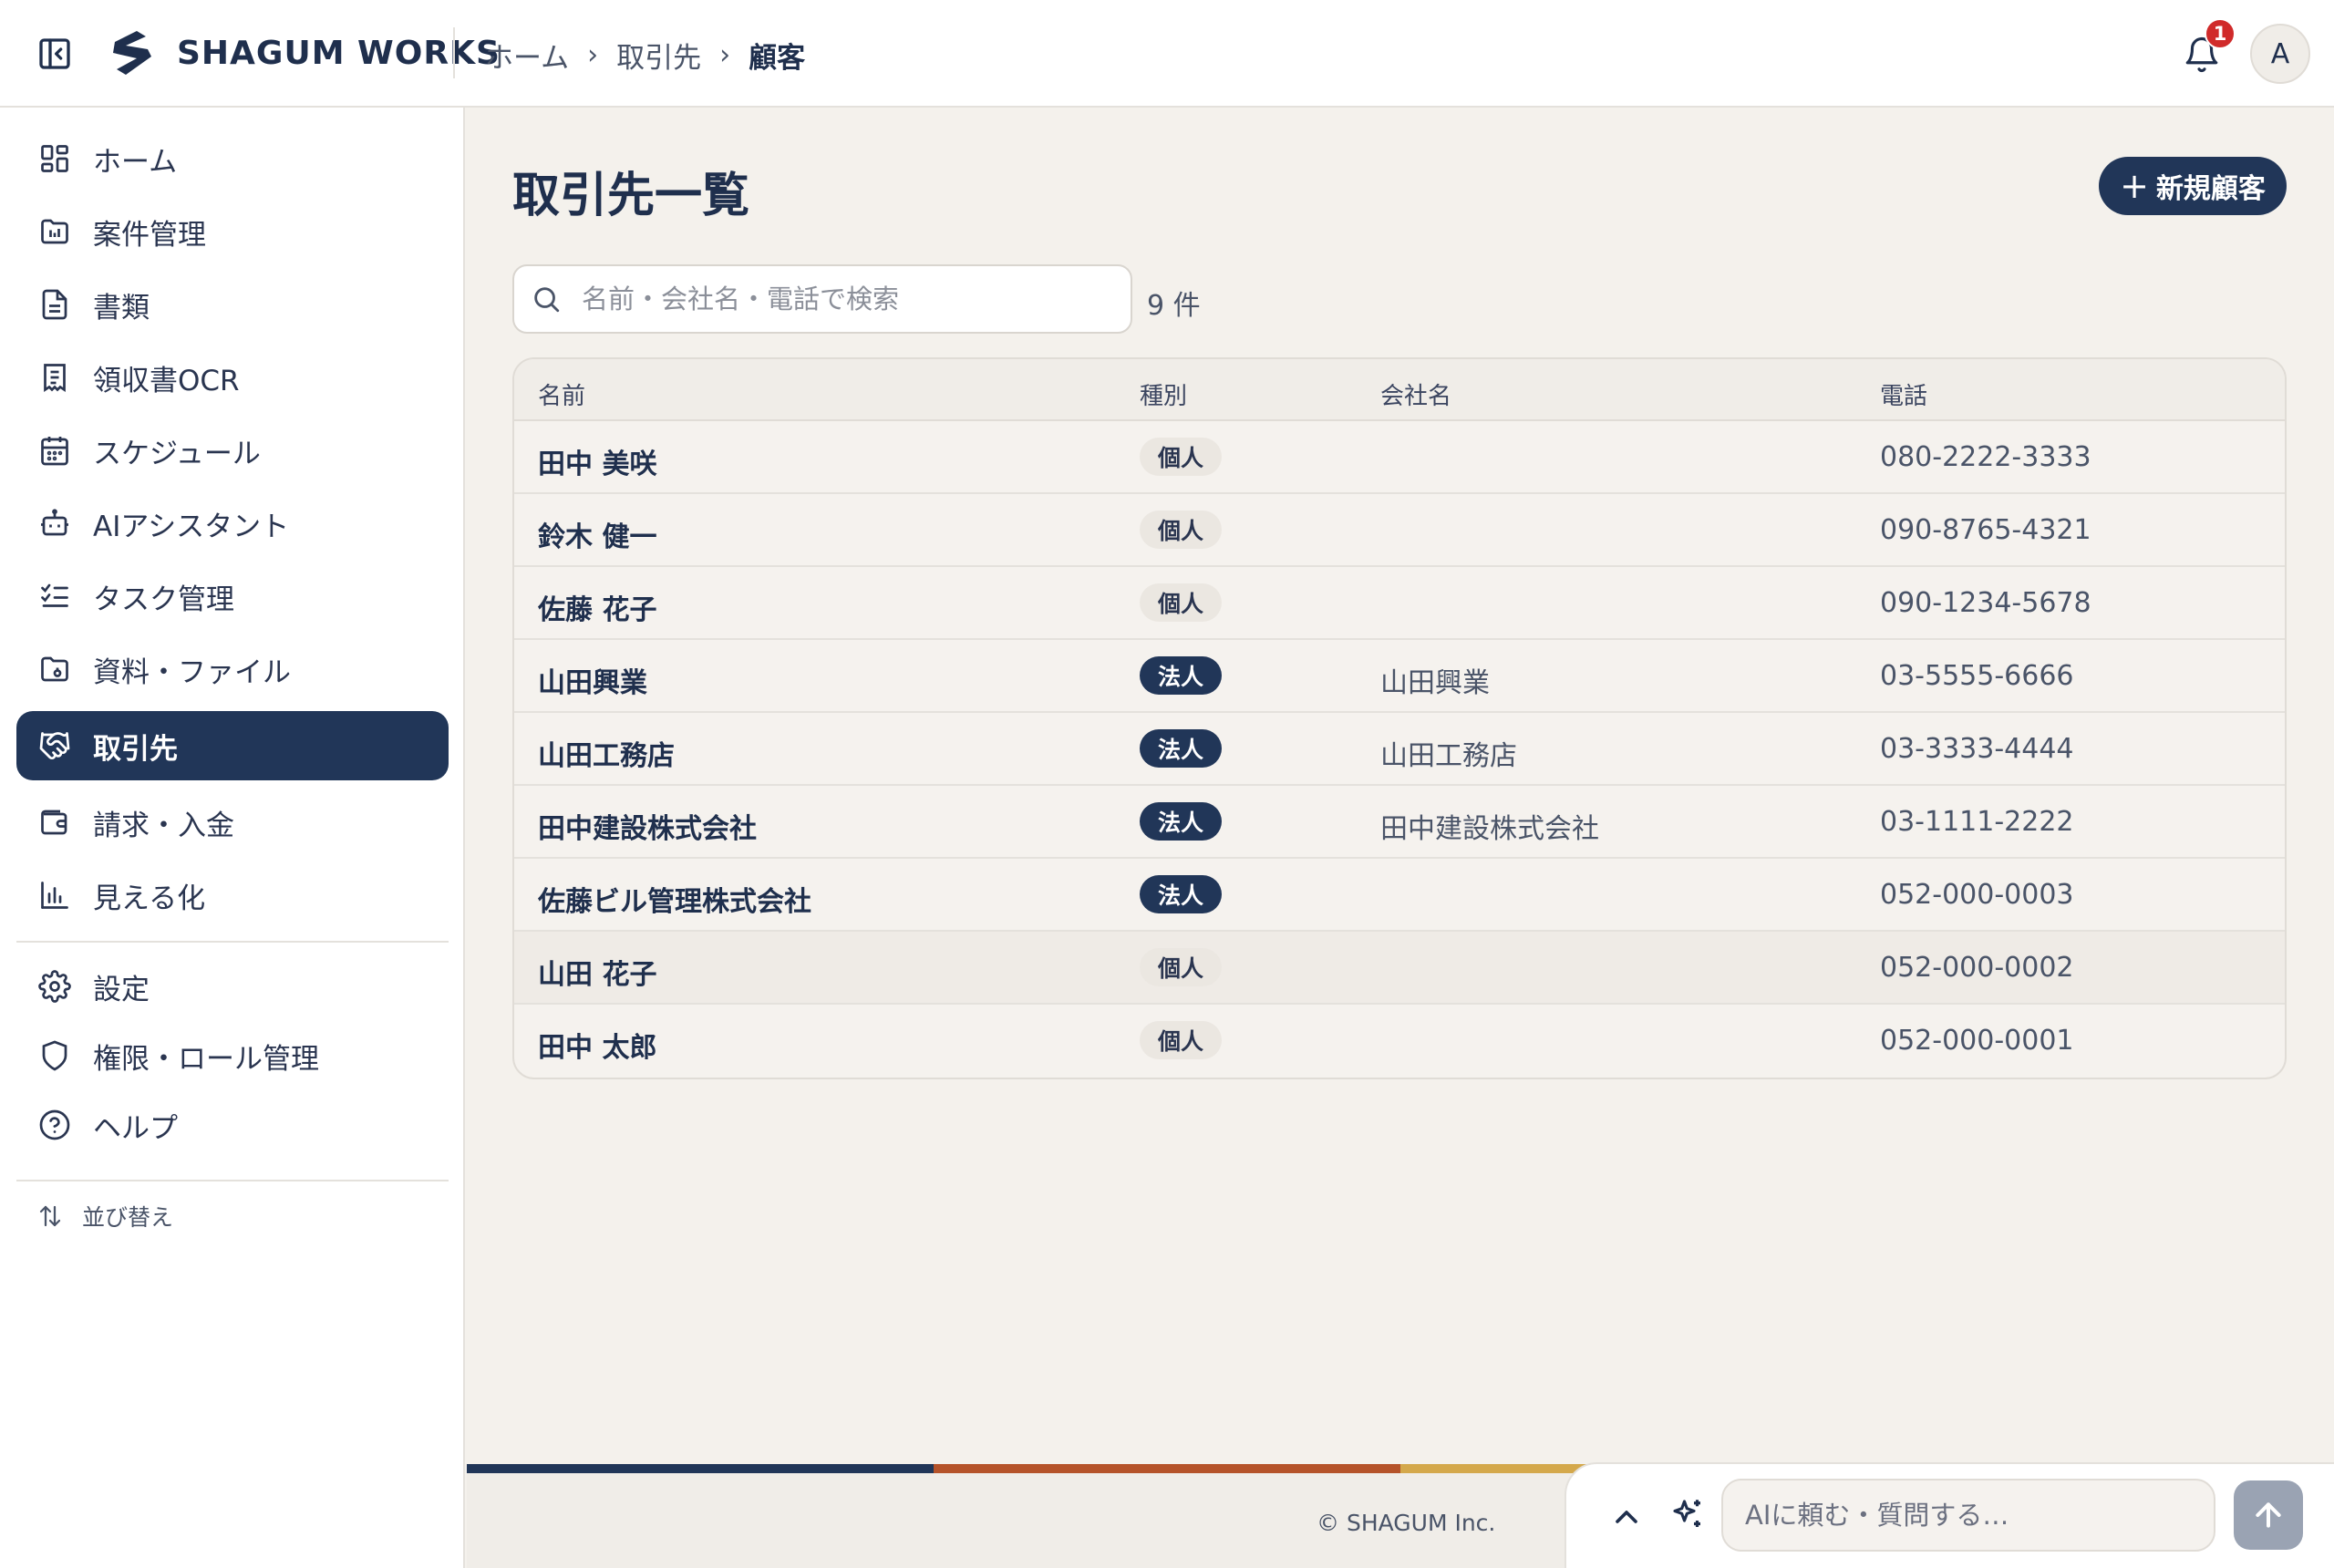 The image size is (2334, 1568). I want to click on chevron-up-icon, so click(1626, 1517).